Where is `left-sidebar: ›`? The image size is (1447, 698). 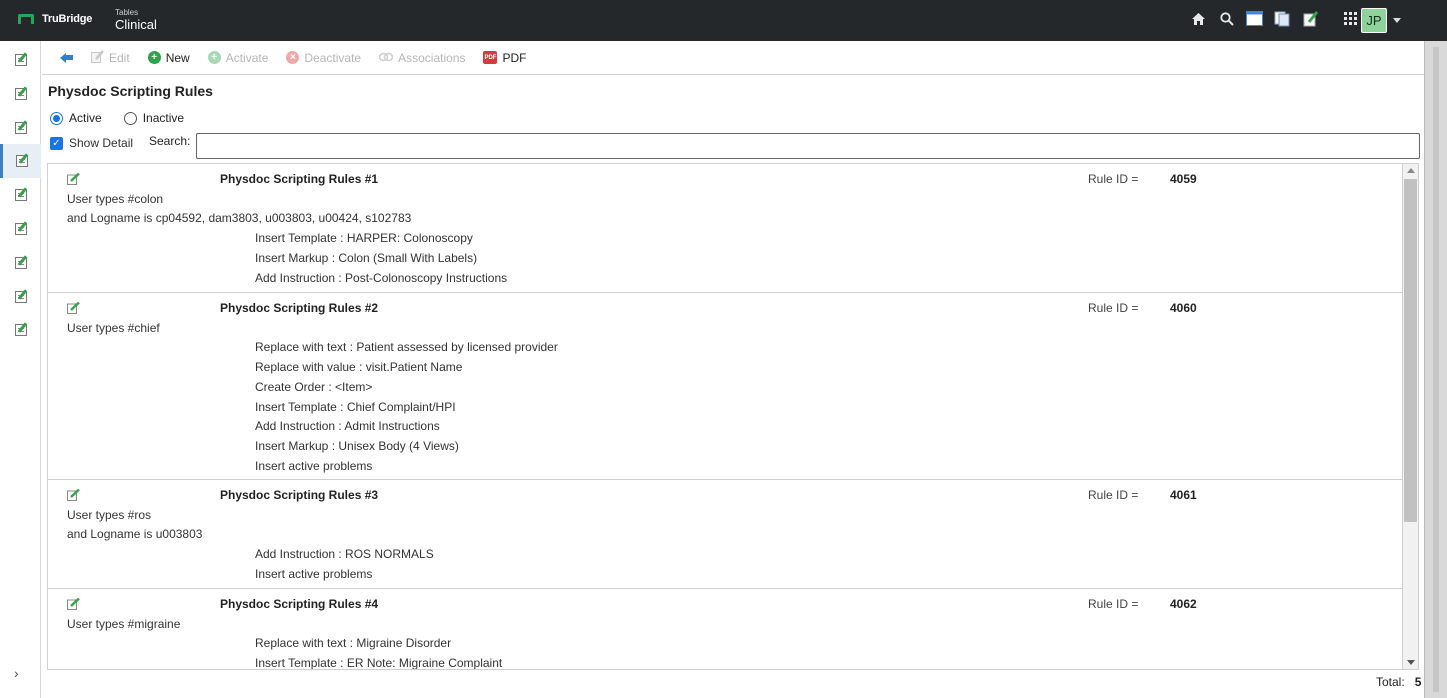
left-sidebar: › is located at coordinates (20, 369).